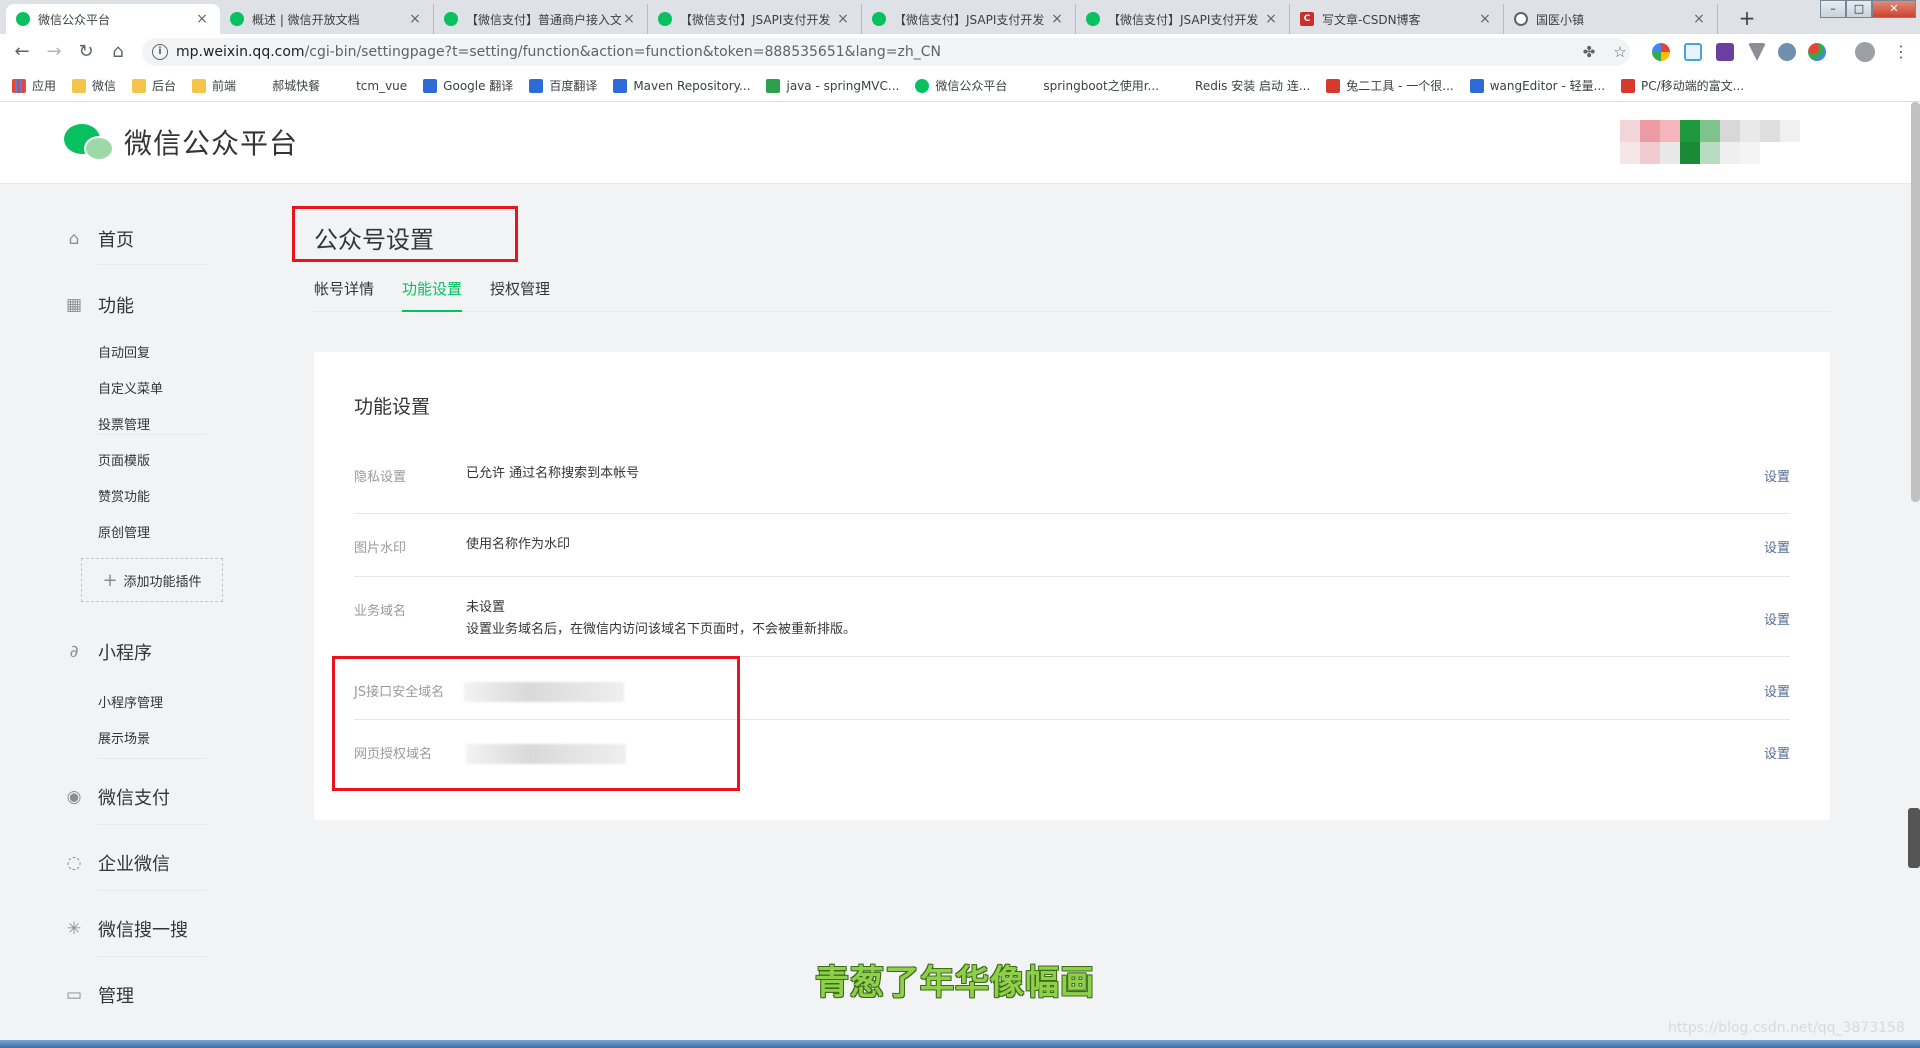 This screenshot has width=1920, height=1048. I want to click on browser-tab: 微信公众平台 ×, so click(113, 19).